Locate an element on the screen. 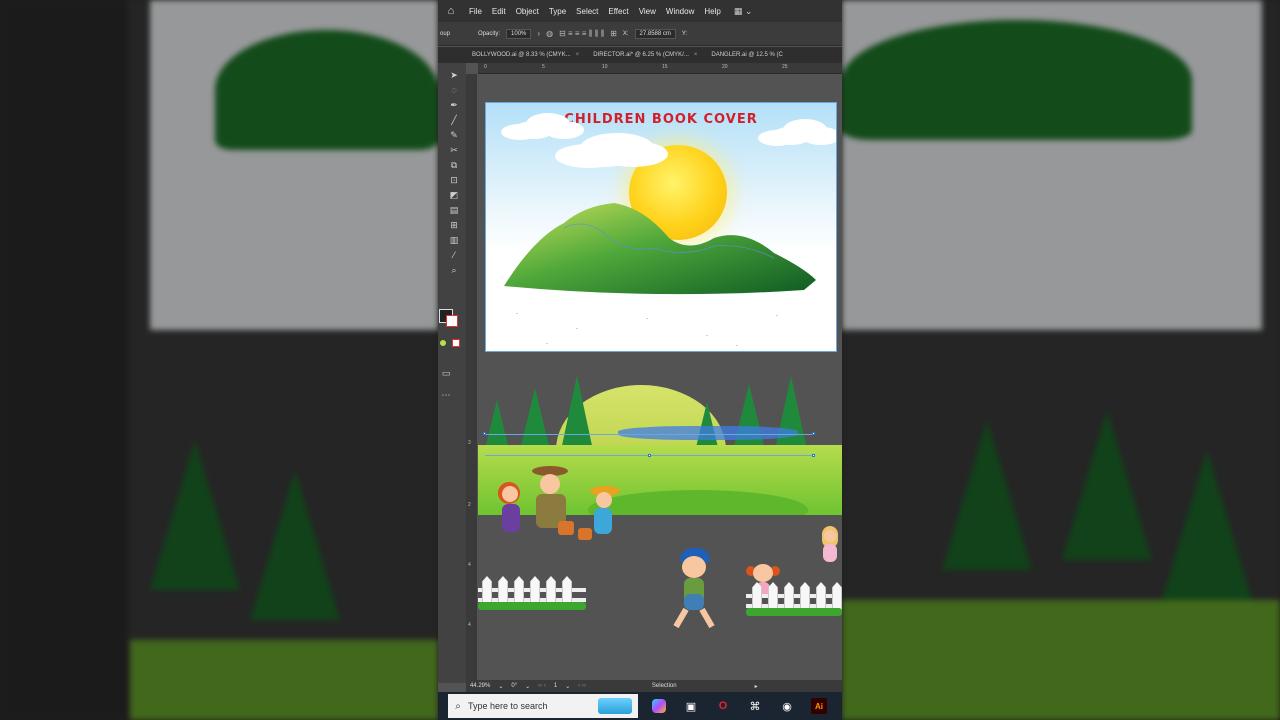 The image size is (1280, 720). scissors-tool-icon: ✂ is located at coordinates (454, 150).